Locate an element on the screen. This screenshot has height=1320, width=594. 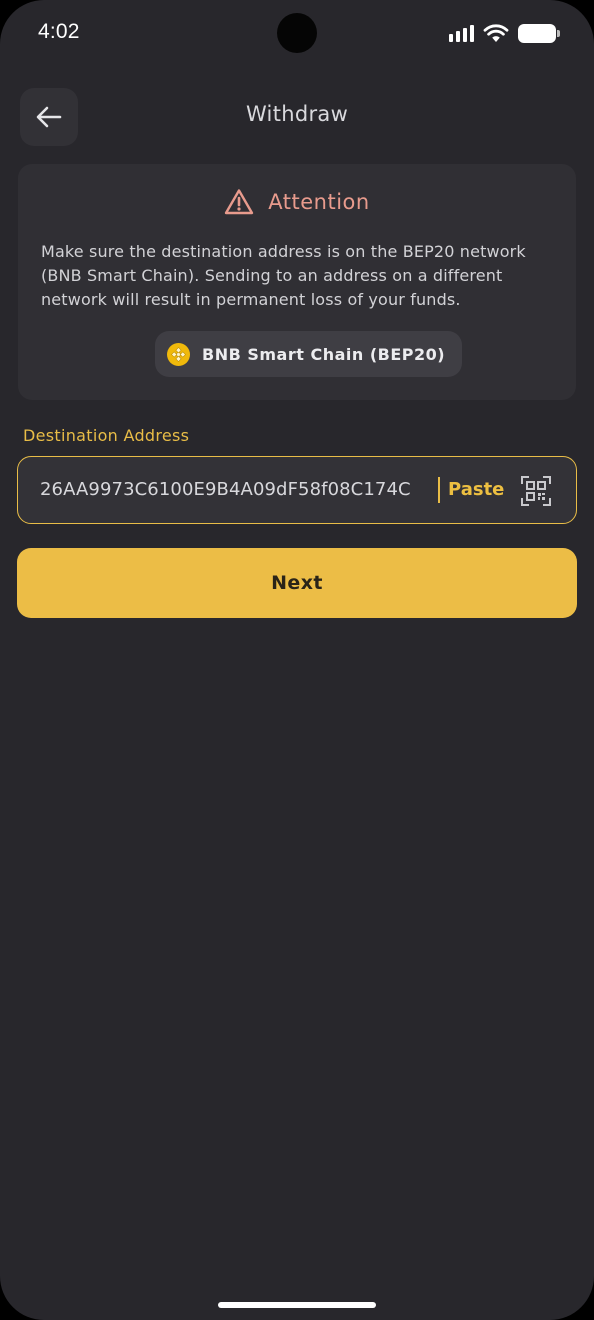
camera-notch is located at coordinates (297, 33).